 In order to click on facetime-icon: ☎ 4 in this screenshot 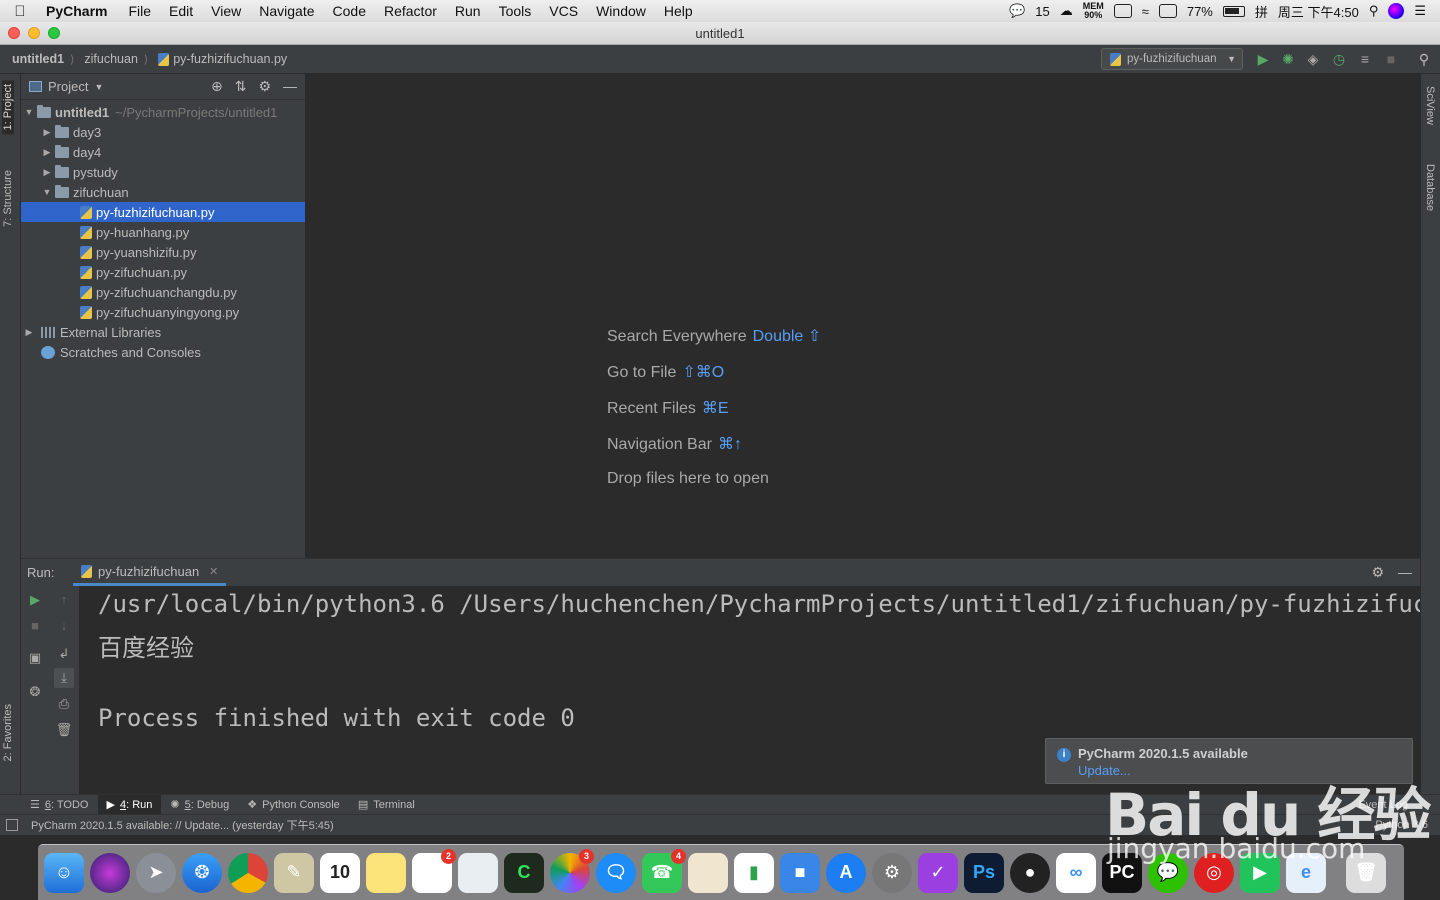, I will do `click(664, 870)`.